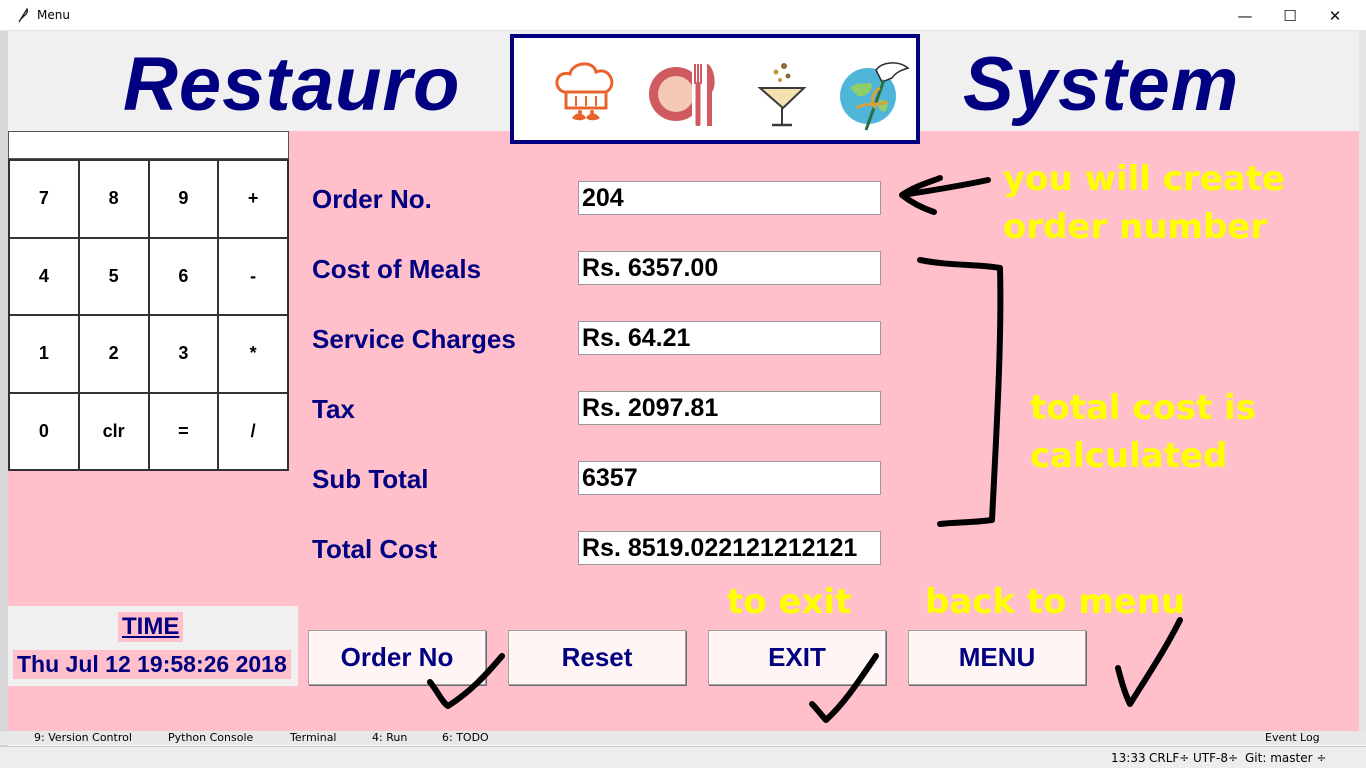  What do you see at coordinates (682, 95) in the screenshot?
I see `plate-cutlery-icon` at bounding box center [682, 95].